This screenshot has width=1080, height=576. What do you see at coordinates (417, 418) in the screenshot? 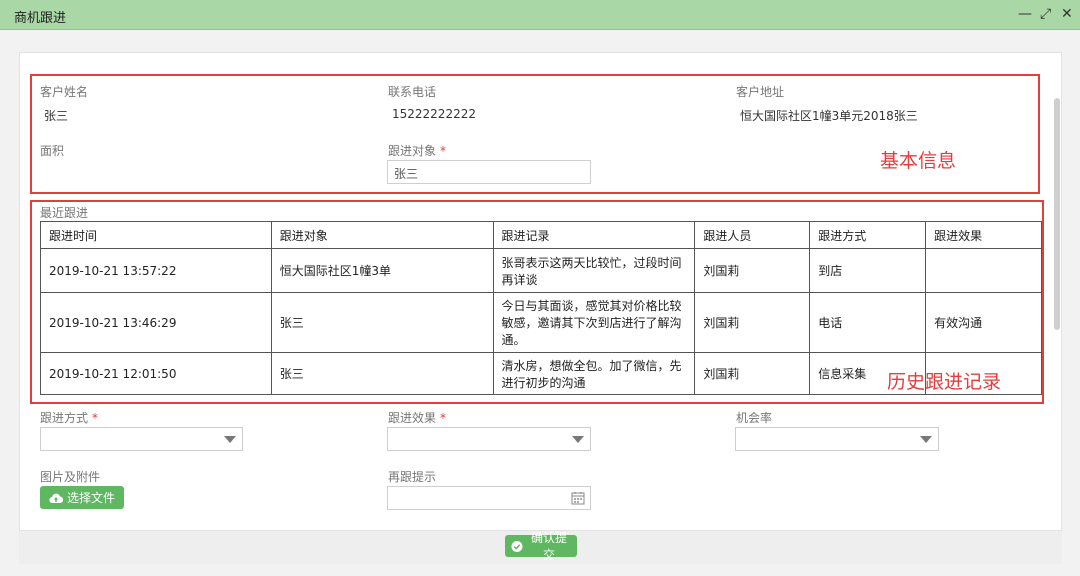
I see `effect-label: 跟进效果 *` at bounding box center [417, 418].